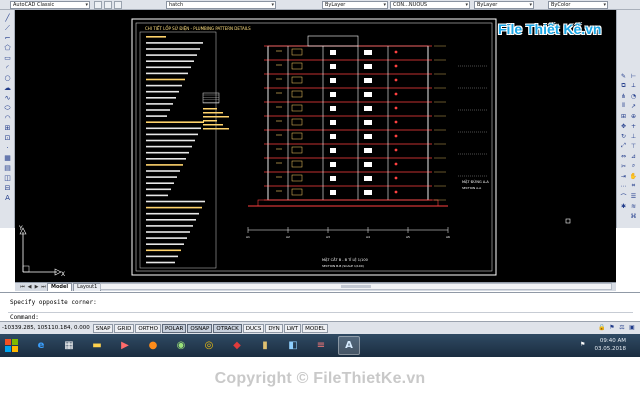 This screenshot has height=400, width=640. Describe the element at coordinates (602, 328) in the screenshot. I see `lock-icon: 🔒` at that location.